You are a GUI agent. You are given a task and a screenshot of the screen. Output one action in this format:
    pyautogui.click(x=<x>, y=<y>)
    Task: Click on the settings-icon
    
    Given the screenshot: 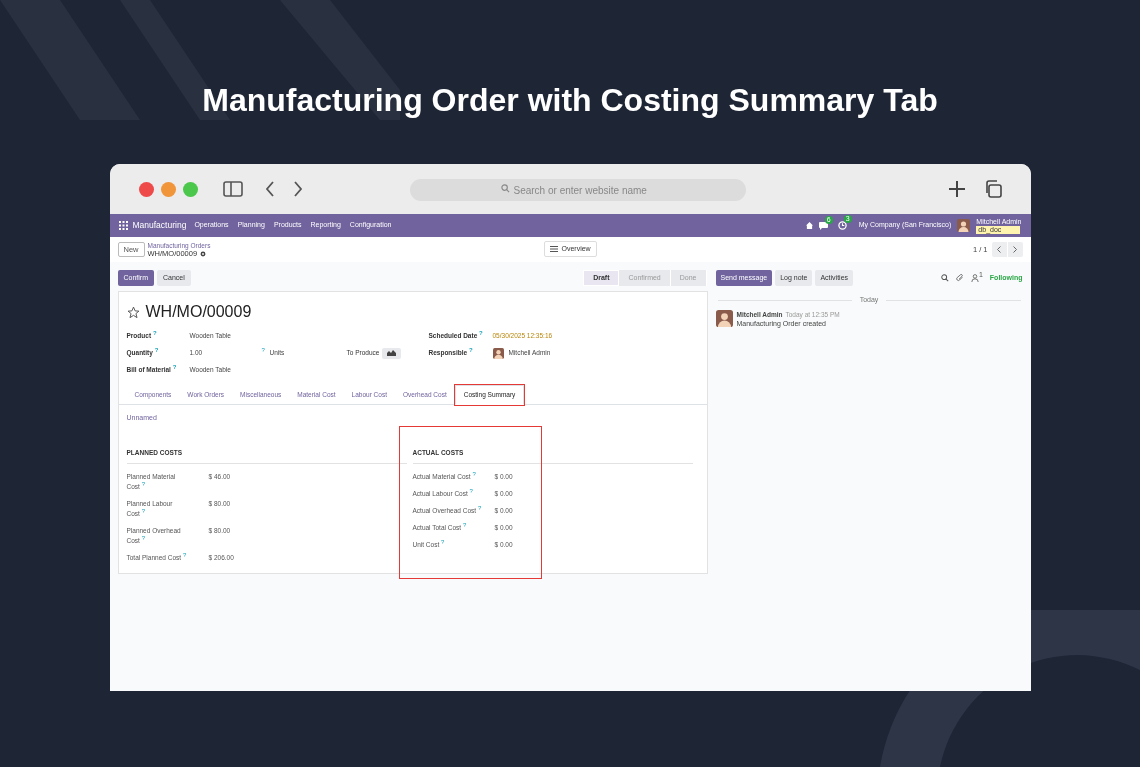 What is the action you would take?
    pyautogui.click(x=203, y=253)
    